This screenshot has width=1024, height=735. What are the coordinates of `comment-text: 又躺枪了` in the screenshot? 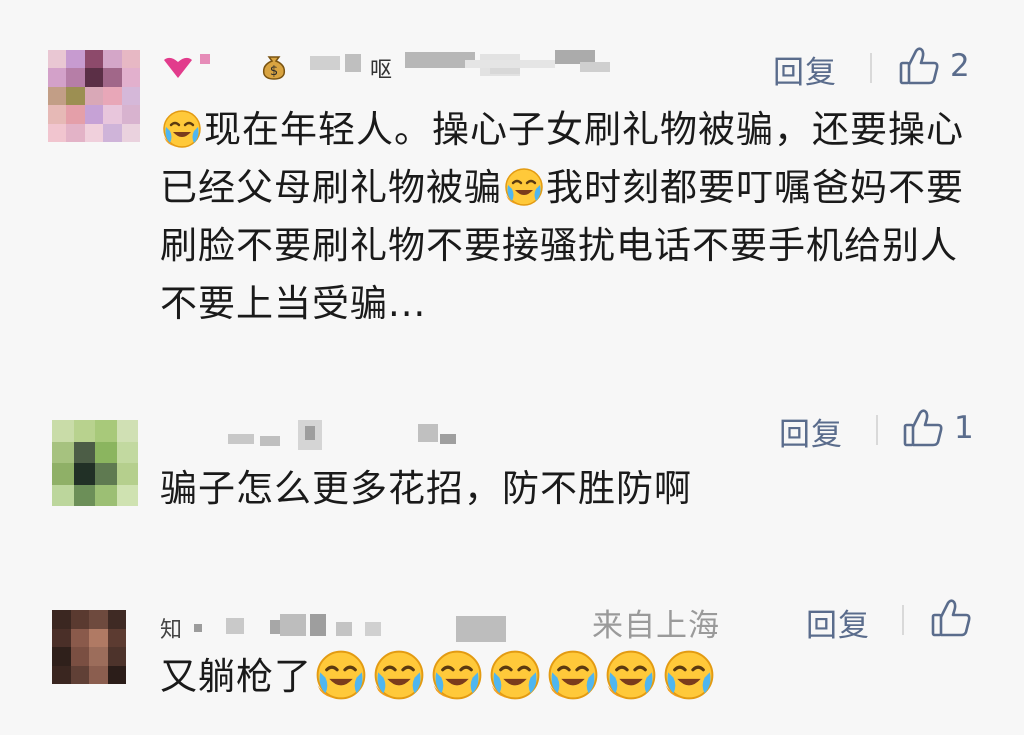 It's located at (570, 677).